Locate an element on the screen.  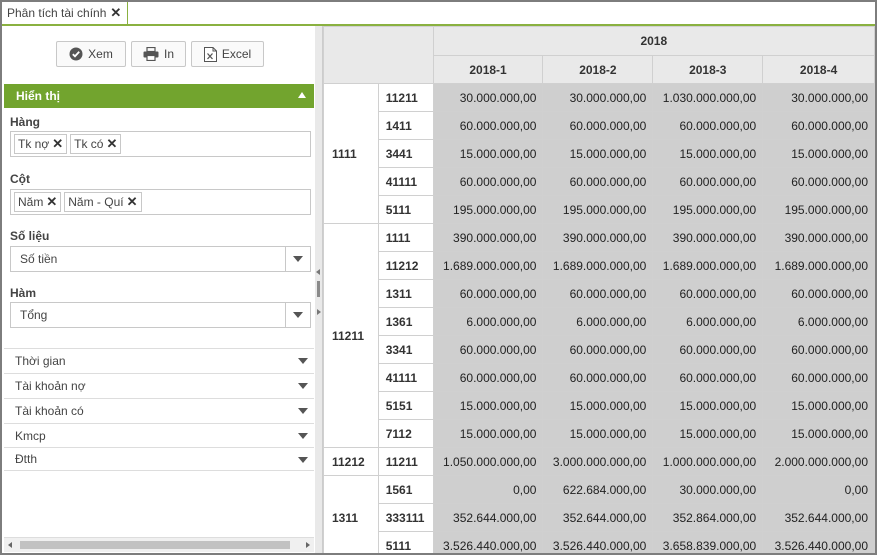
row-header-subaccount: 1111 is located at coordinates (405, 237).